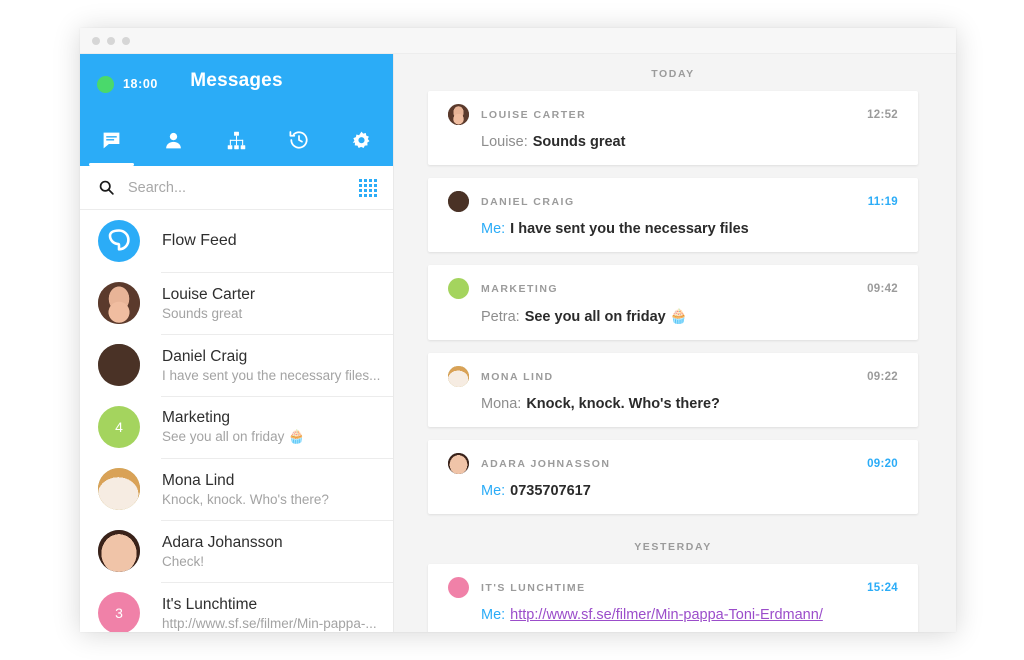  What do you see at coordinates (606, 317) in the screenshot?
I see `message-text: See you all on friday 🧁` at bounding box center [606, 317].